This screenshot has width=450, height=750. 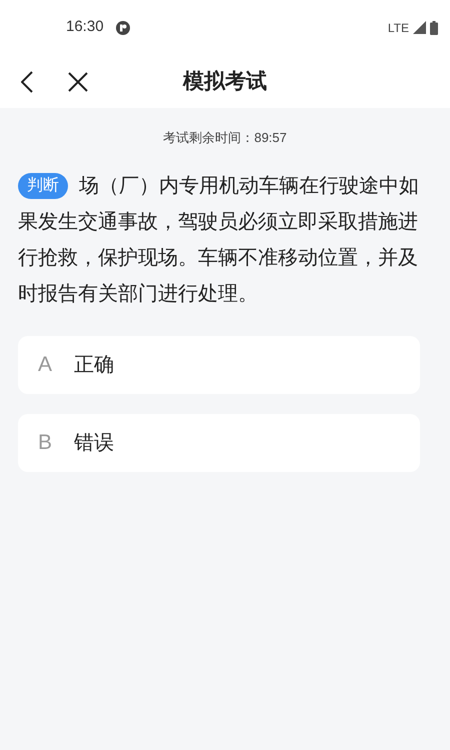 I want to click on battery-icon, so click(x=434, y=27).